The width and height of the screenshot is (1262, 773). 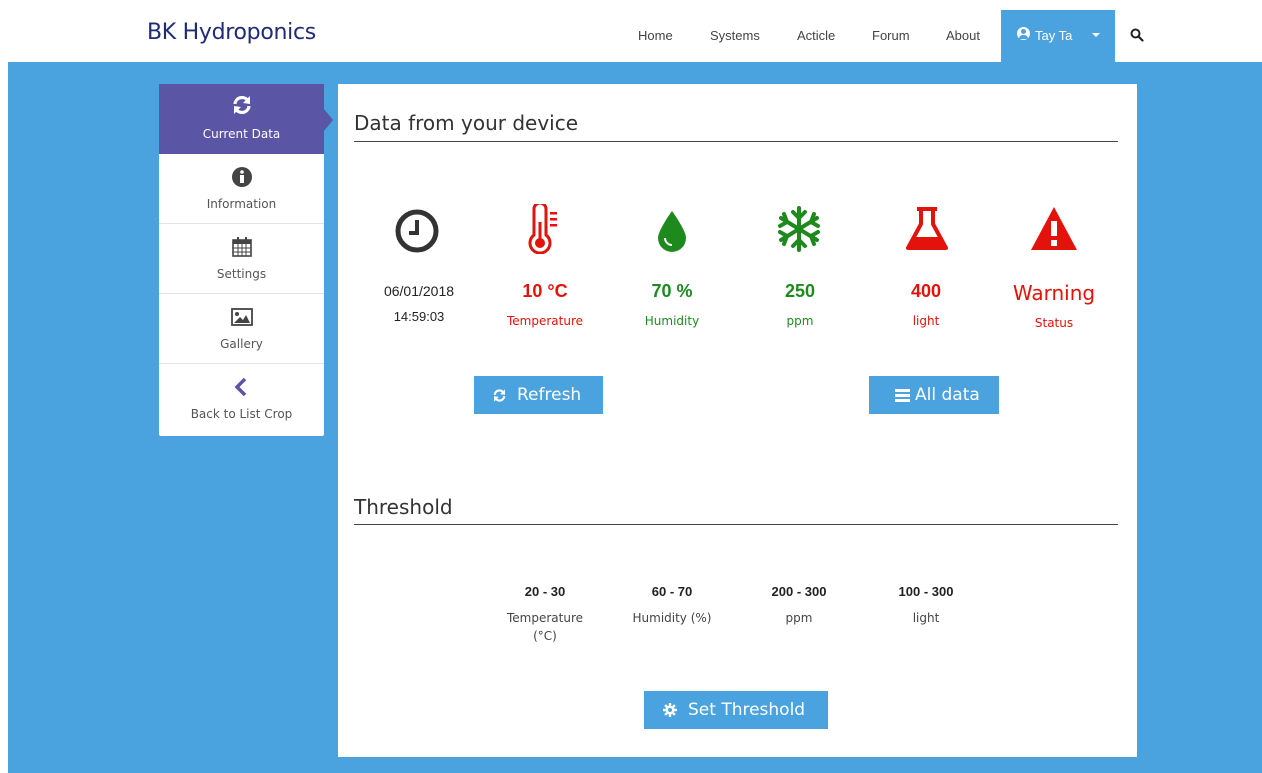 I want to click on all-data-button: All data, so click(x=934, y=395).